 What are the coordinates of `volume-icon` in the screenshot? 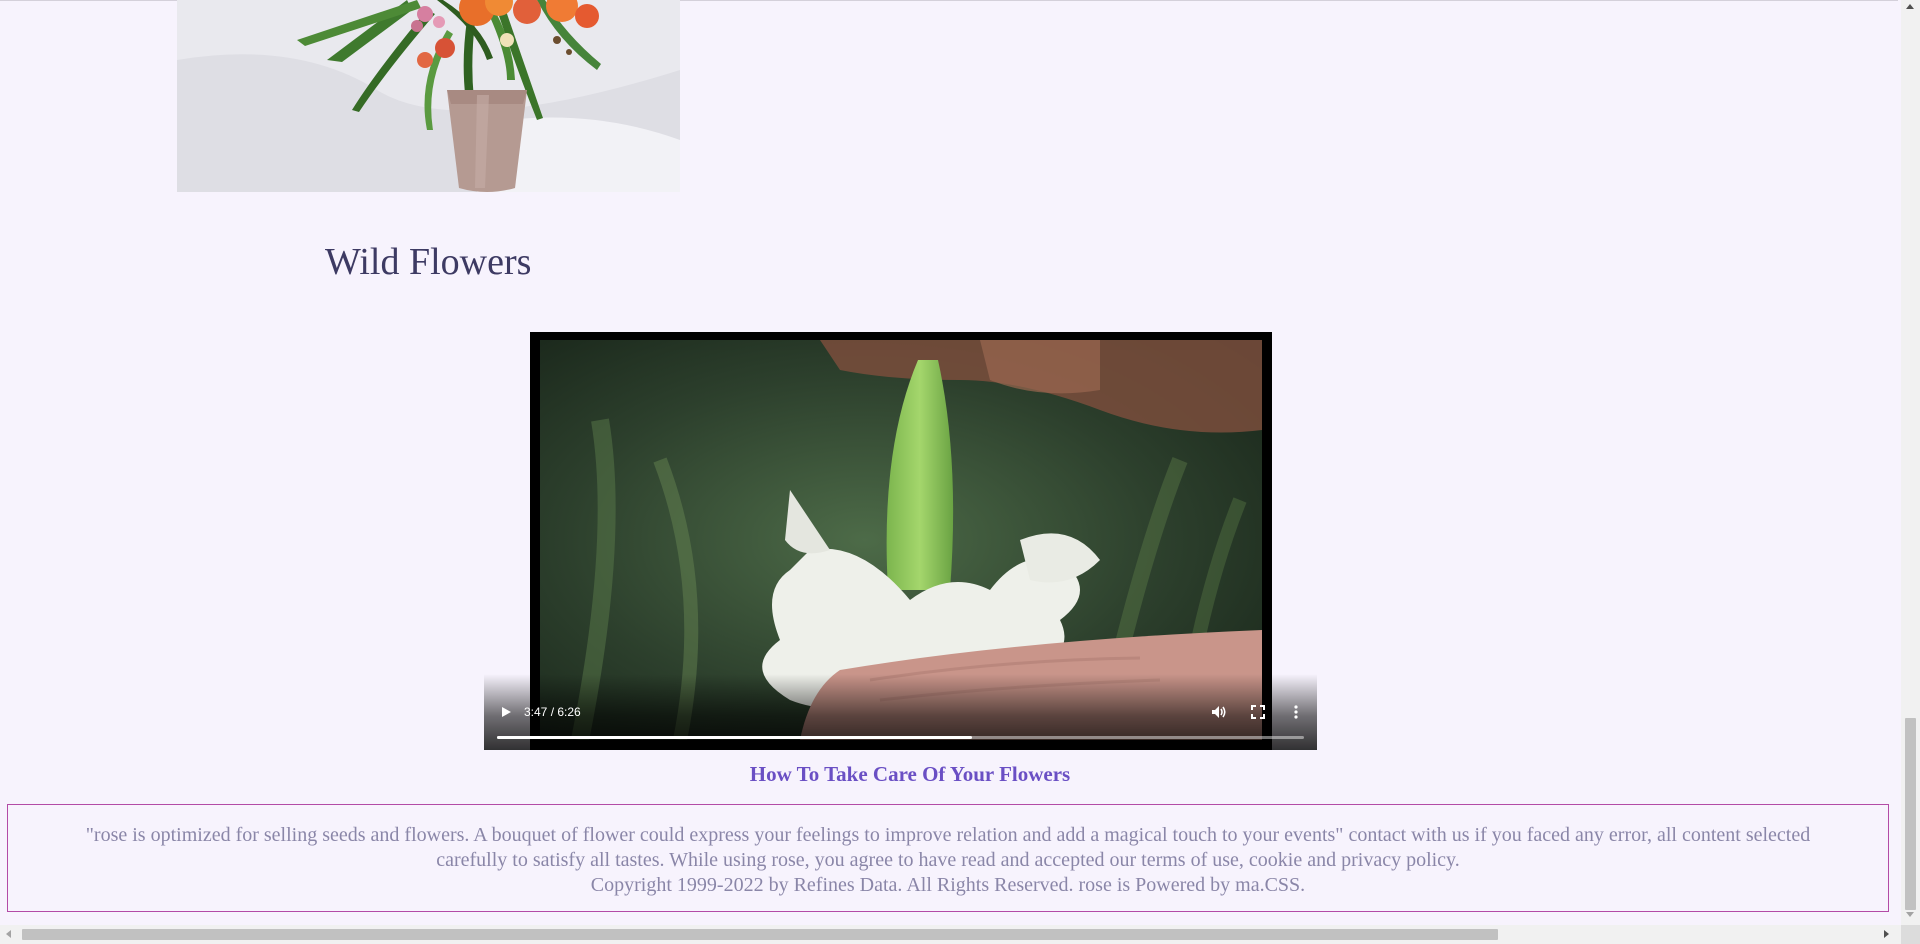 It's located at (1219, 712).